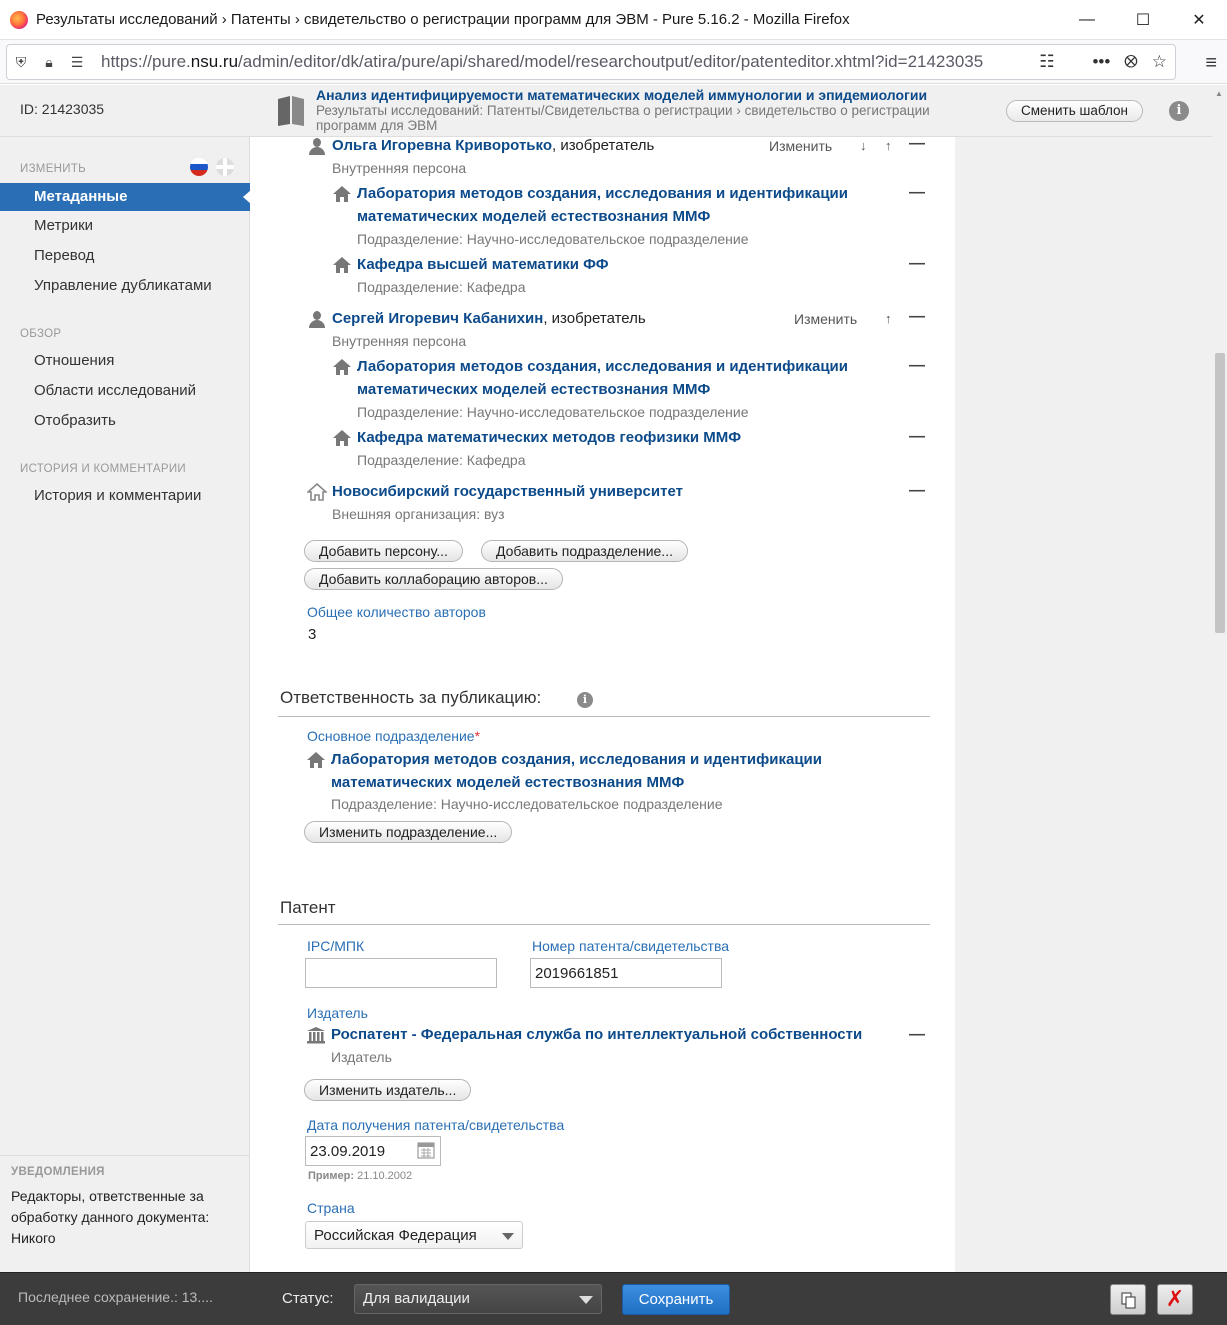  What do you see at coordinates (1219, 678) in the screenshot?
I see `page-scrollbar: ▲` at bounding box center [1219, 678].